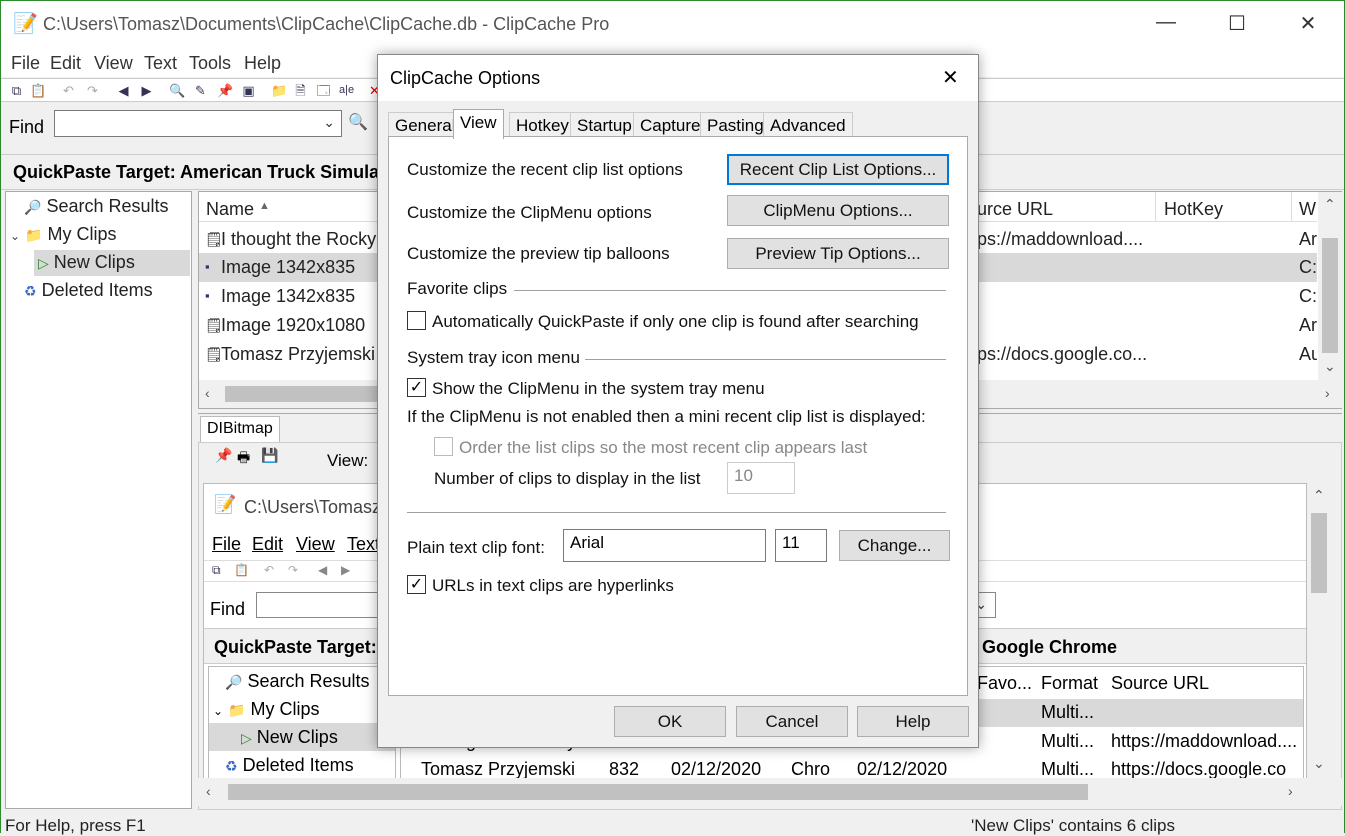 This screenshot has height=836, width=1345. I want to click on preview-horizontal-scrollbar: ‹ ›, so click(770, 792).